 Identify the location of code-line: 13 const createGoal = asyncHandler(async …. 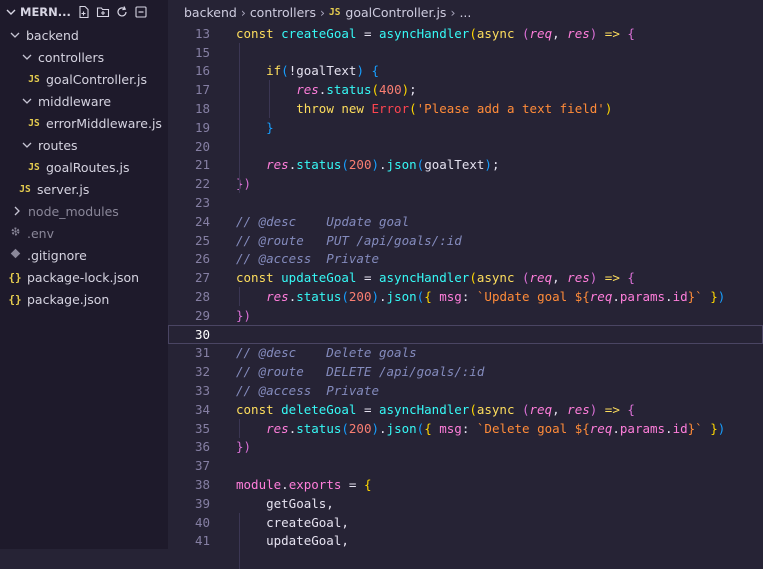
(465, 33).